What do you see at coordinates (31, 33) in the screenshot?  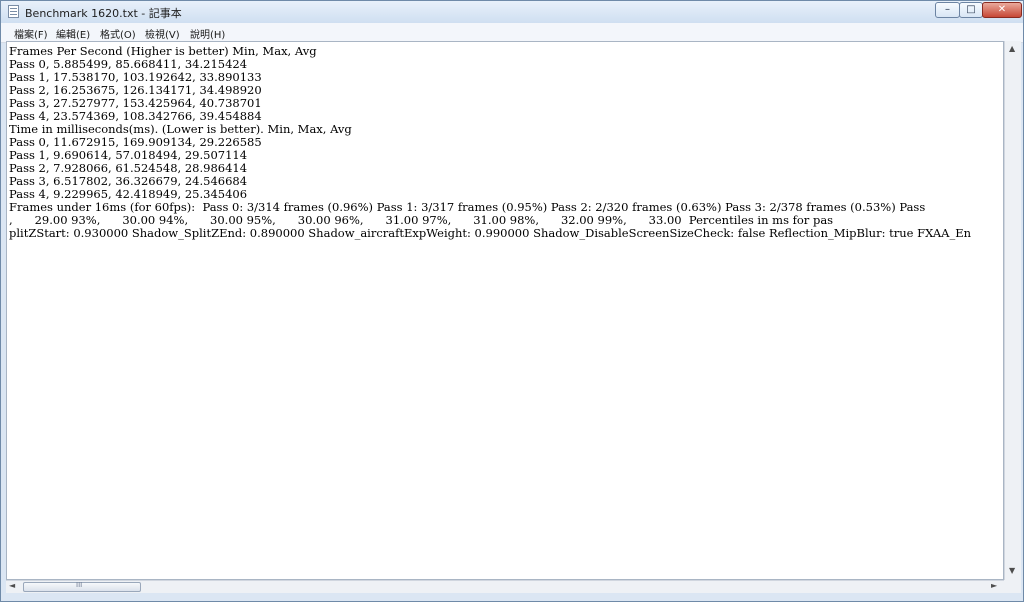 I see `menu-file: 檔案(F)` at bounding box center [31, 33].